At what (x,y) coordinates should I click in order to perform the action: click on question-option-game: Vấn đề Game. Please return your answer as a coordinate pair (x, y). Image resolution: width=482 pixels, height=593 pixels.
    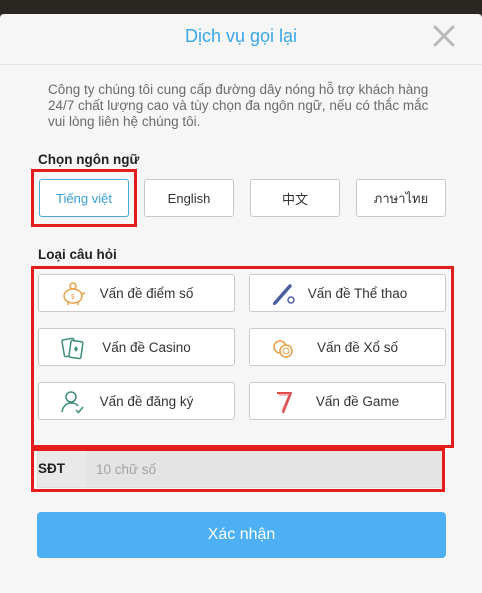
    Looking at the image, I should click on (347, 401).